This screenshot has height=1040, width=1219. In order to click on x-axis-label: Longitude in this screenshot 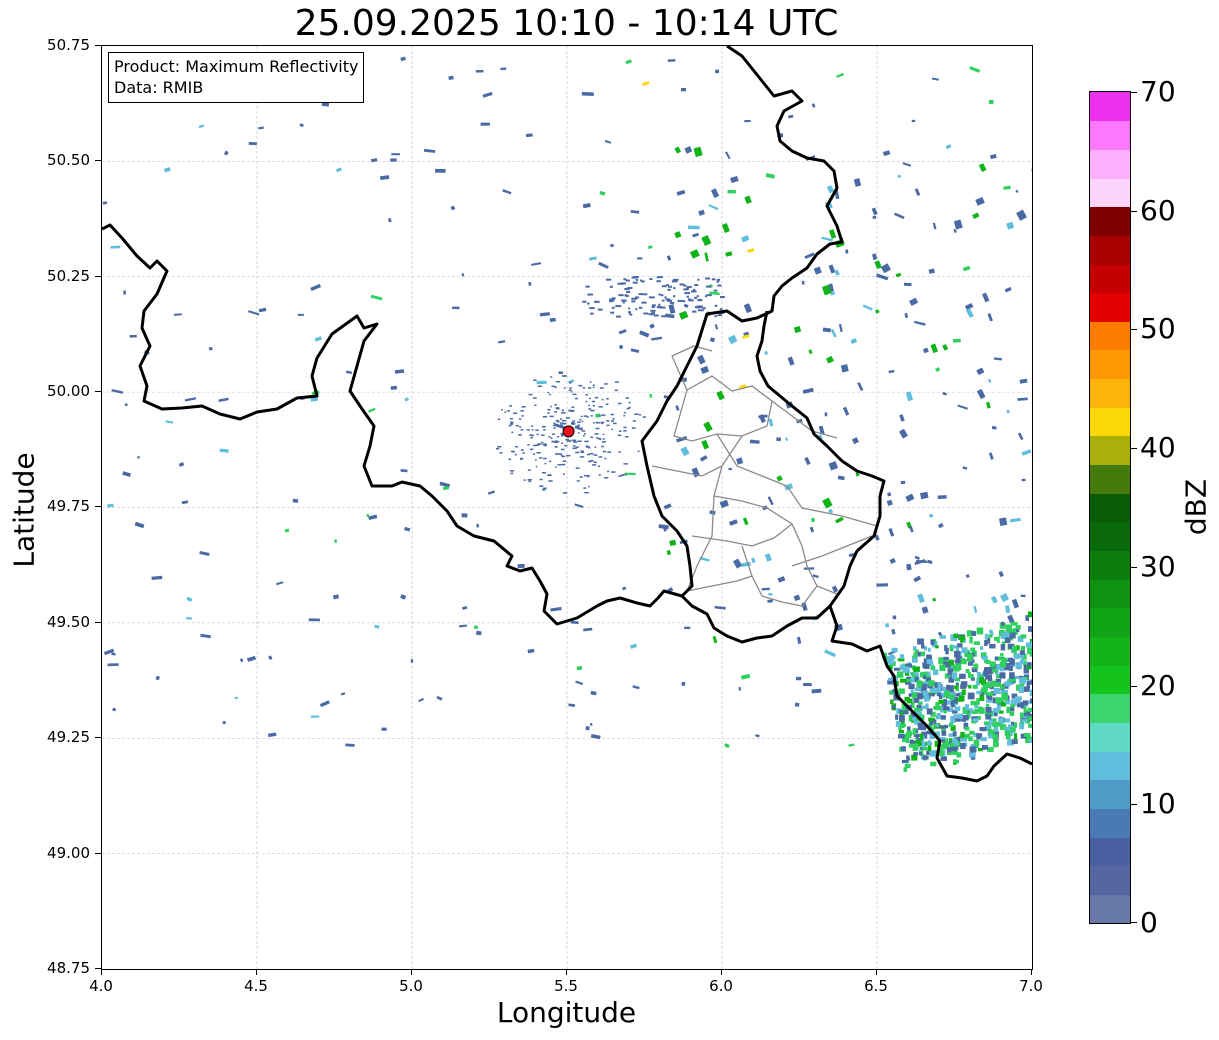, I will do `click(566, 1012)`.